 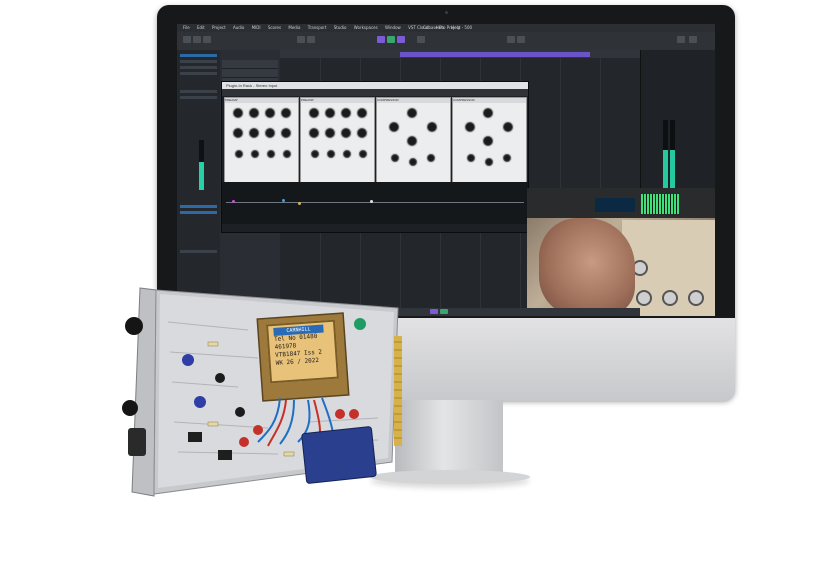 What do you see at coordinates (339, 455) in the screenshot?
I see `output-transformer` at bounding box center [339, 455].